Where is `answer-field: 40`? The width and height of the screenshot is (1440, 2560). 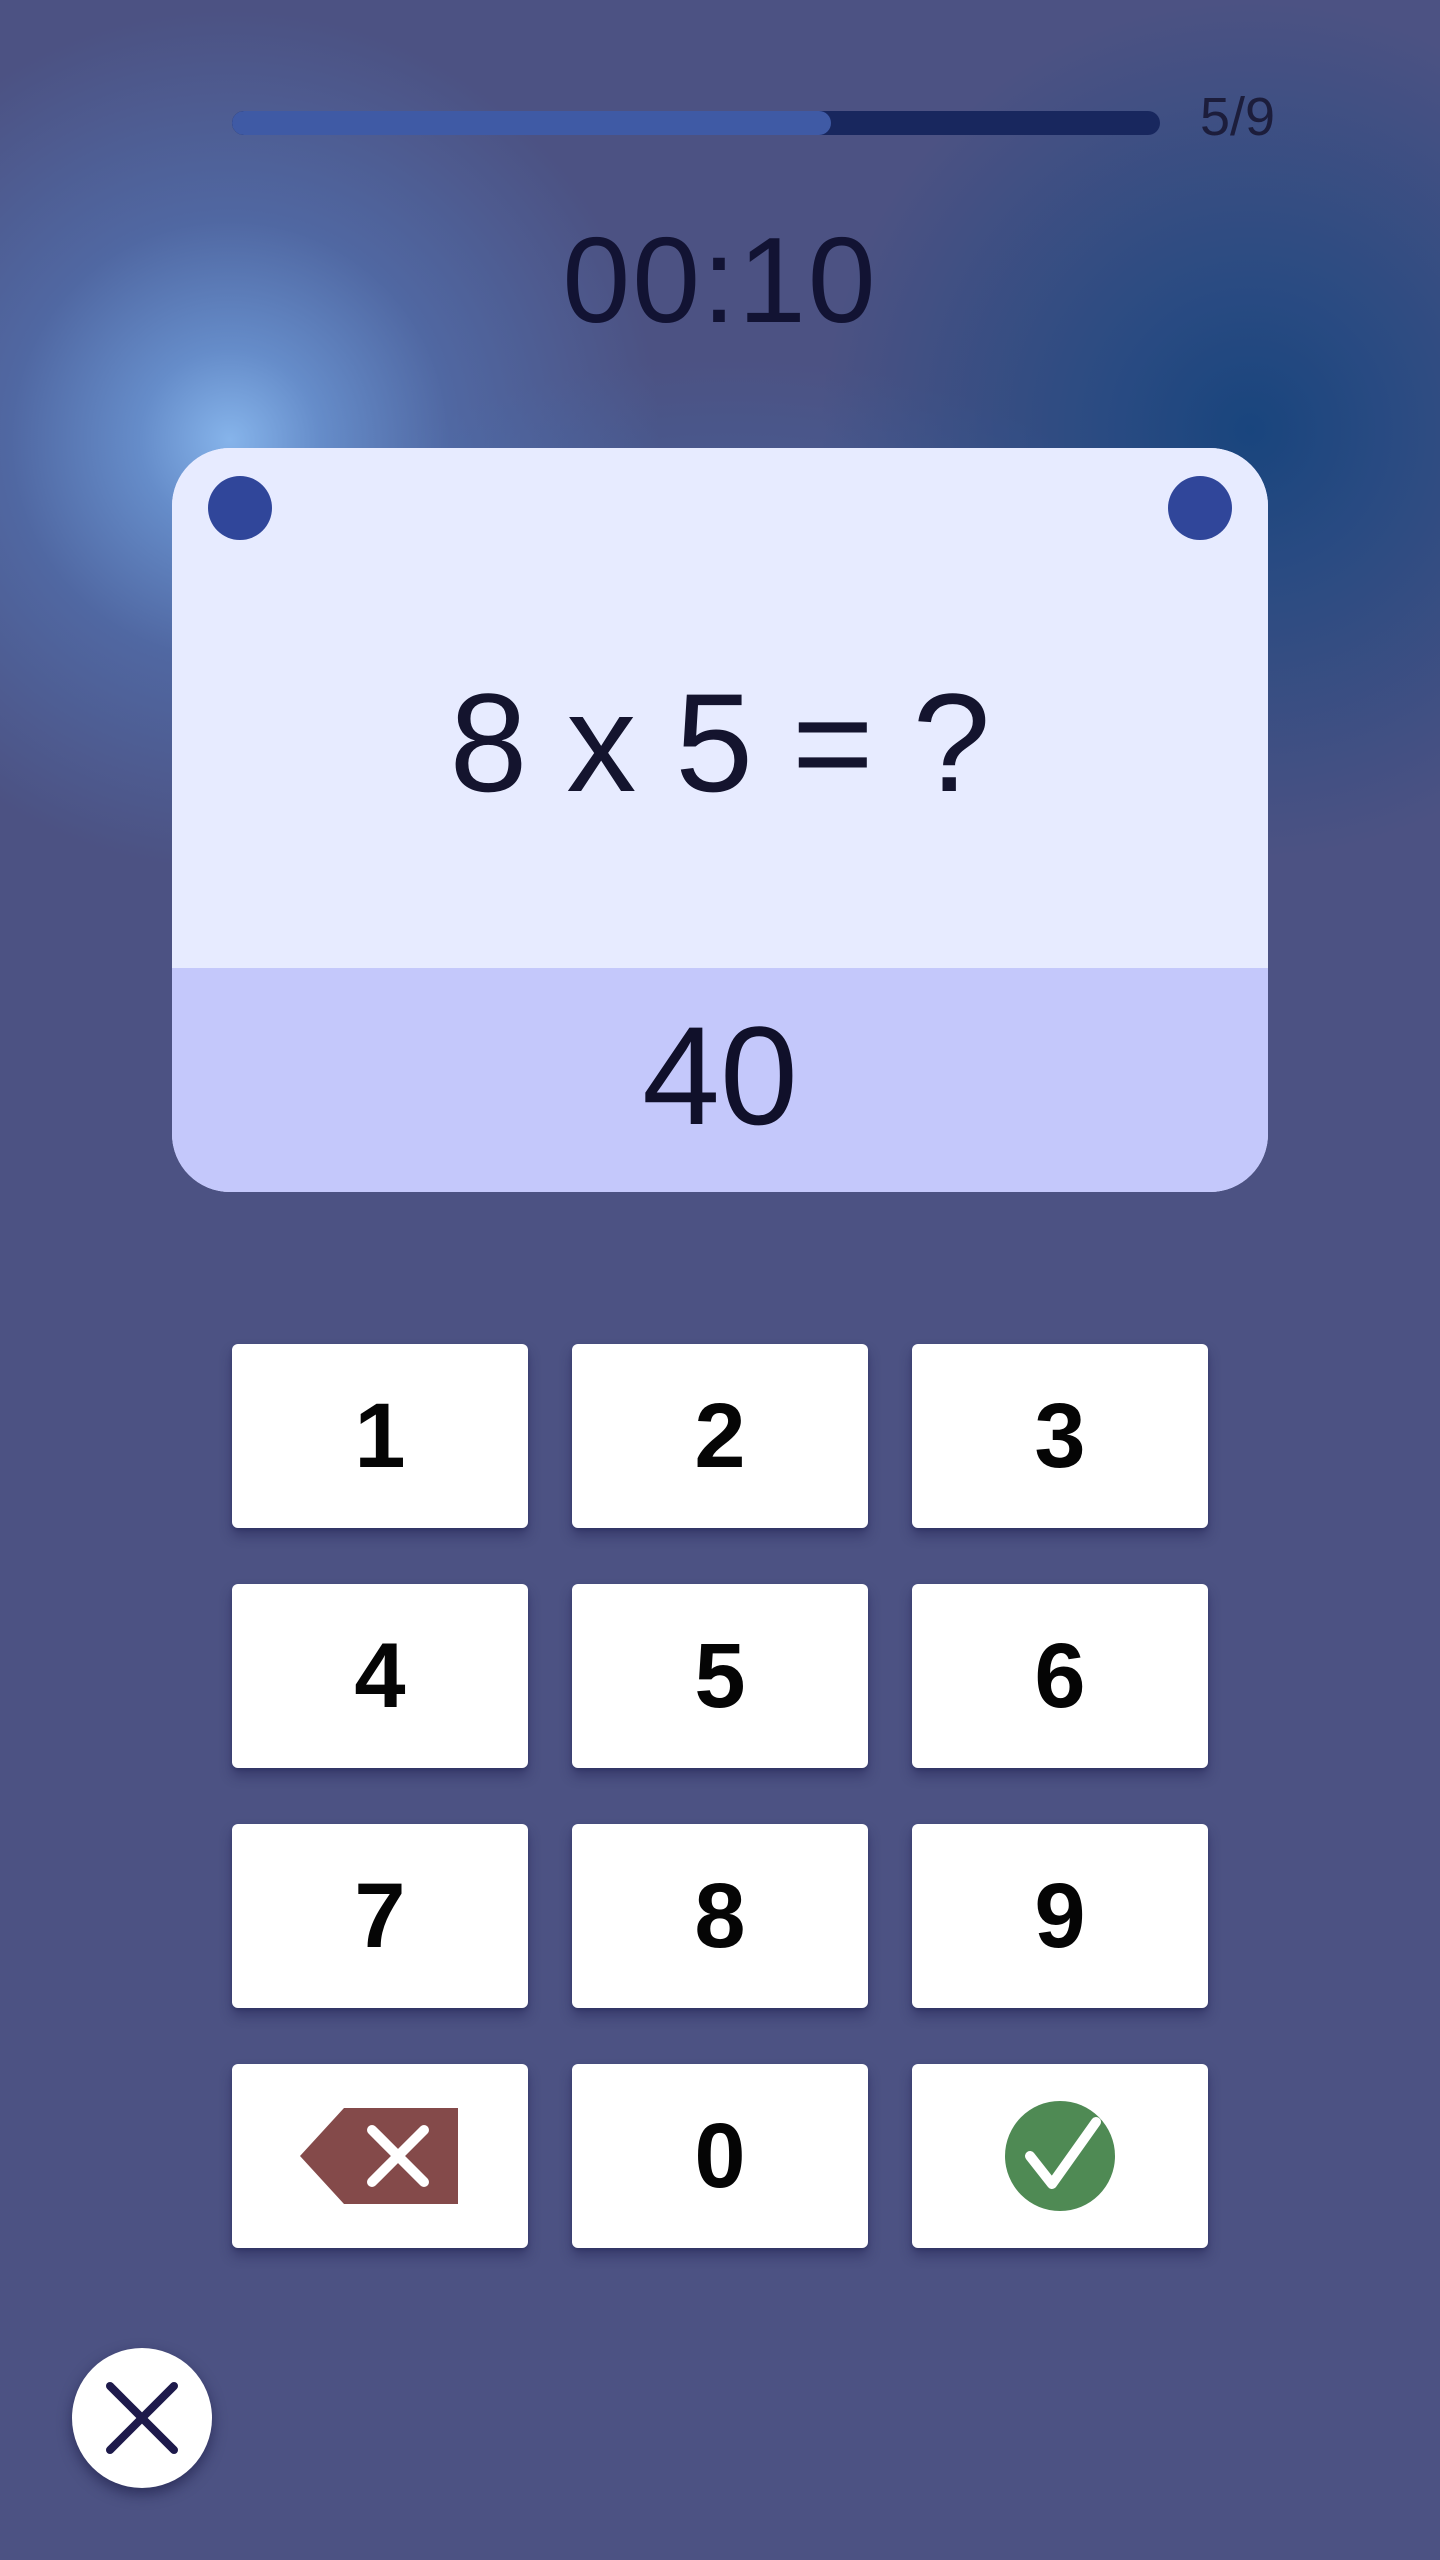
answer-field: 40 is located at coordinates (720, 1080).